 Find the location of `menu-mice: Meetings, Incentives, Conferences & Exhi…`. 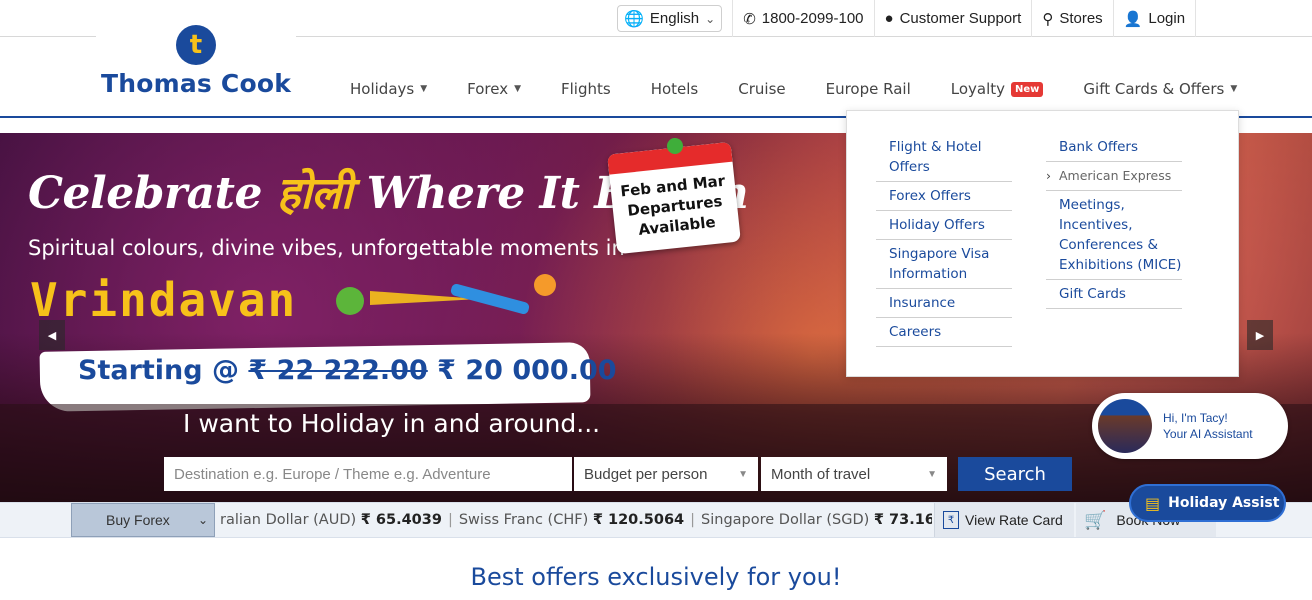

menu-mice: Meetings, Incentives, Conferences & Exhi… is located at coordinates (1114, 235).